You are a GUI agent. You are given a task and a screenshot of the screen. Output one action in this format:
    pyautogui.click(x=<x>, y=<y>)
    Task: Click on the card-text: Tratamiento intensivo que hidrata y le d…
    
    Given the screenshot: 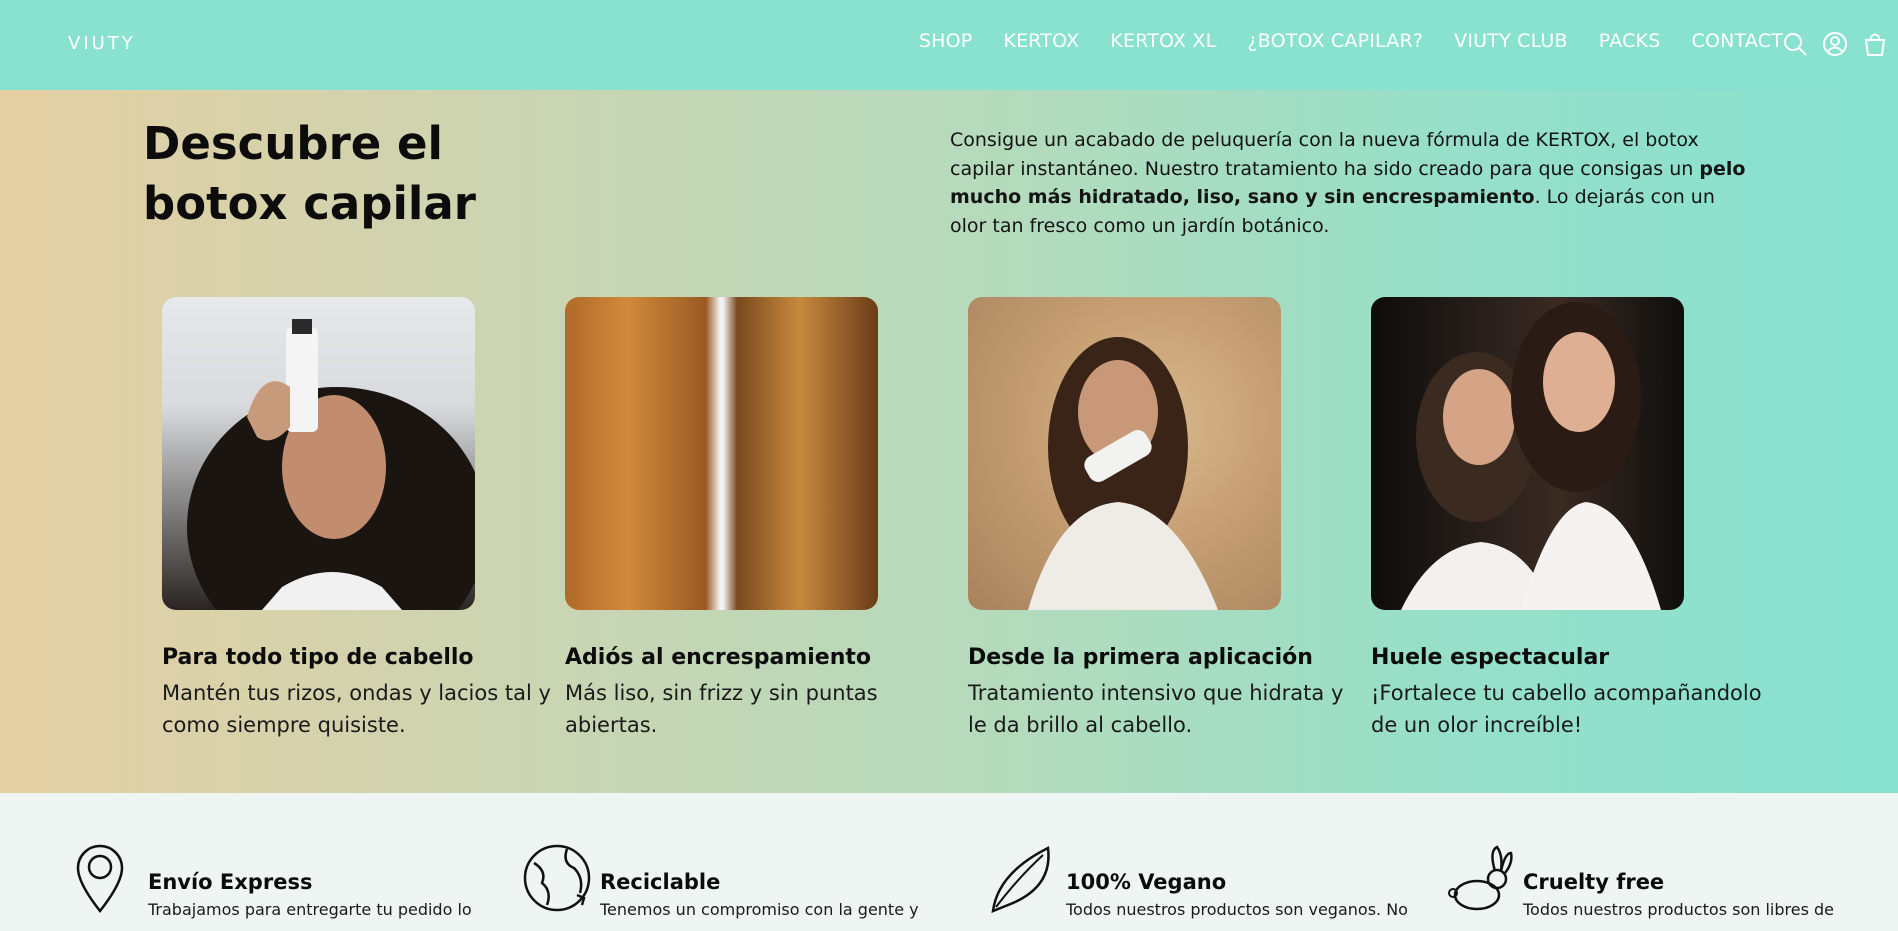 What is the action you would take?
    pyautogui.click(x=1156, y=709)
    